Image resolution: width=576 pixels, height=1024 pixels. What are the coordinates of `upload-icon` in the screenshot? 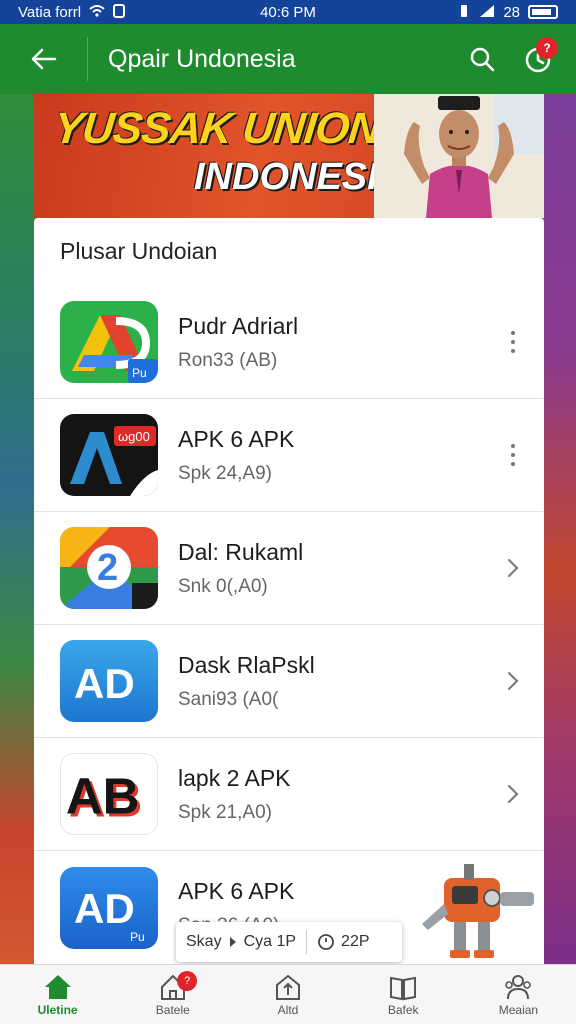 It's located at (288, 987).